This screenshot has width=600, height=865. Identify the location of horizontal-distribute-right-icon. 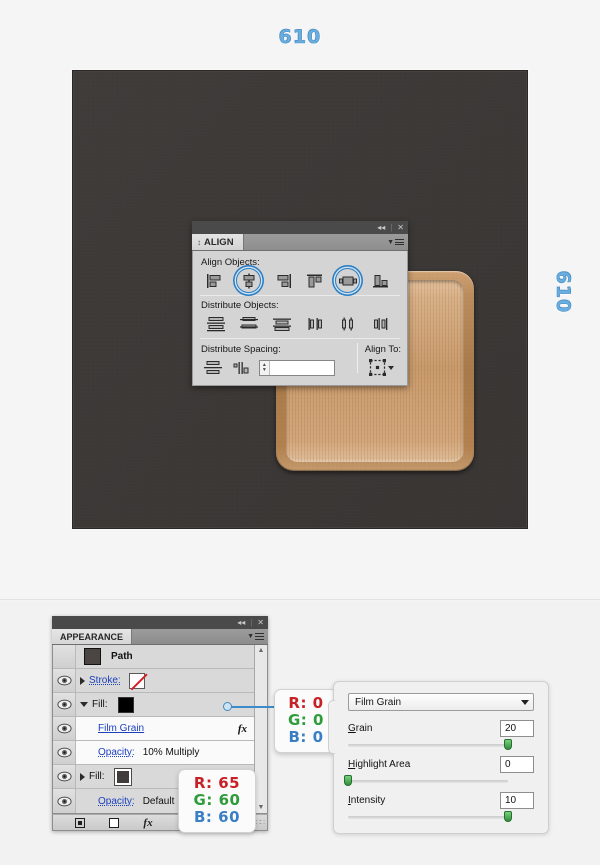
(380, 323).